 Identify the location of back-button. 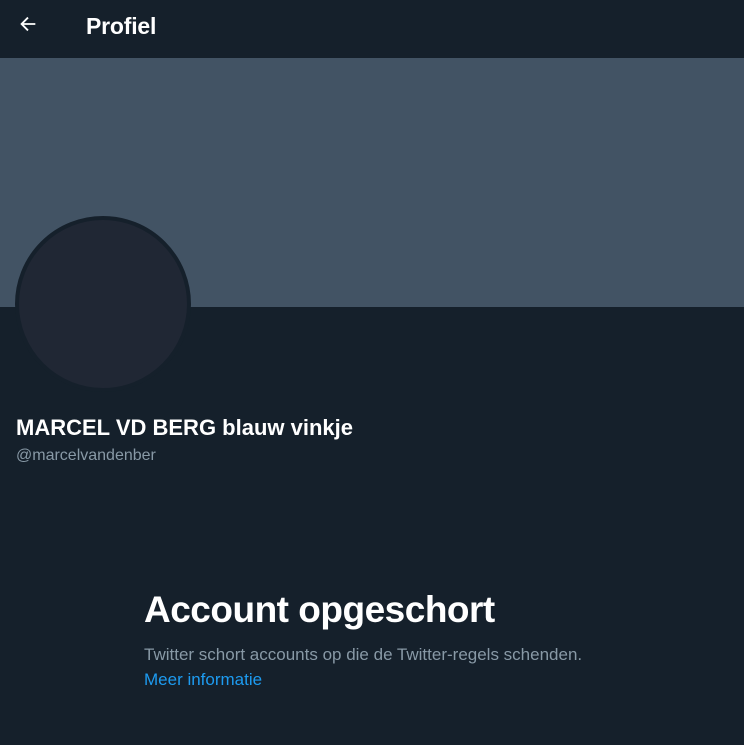
(28, 26).